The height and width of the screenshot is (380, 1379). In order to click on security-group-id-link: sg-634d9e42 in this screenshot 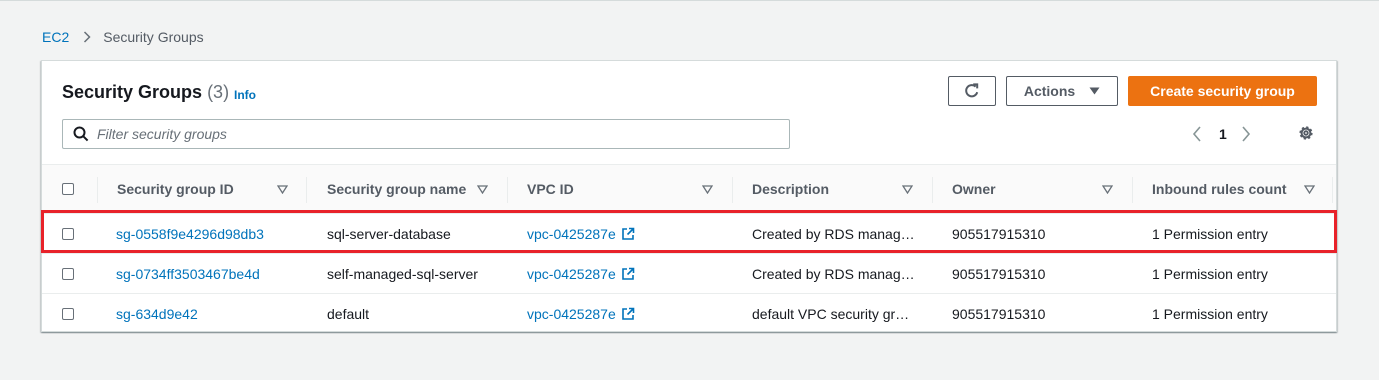, I will do `click(157, 314)`.